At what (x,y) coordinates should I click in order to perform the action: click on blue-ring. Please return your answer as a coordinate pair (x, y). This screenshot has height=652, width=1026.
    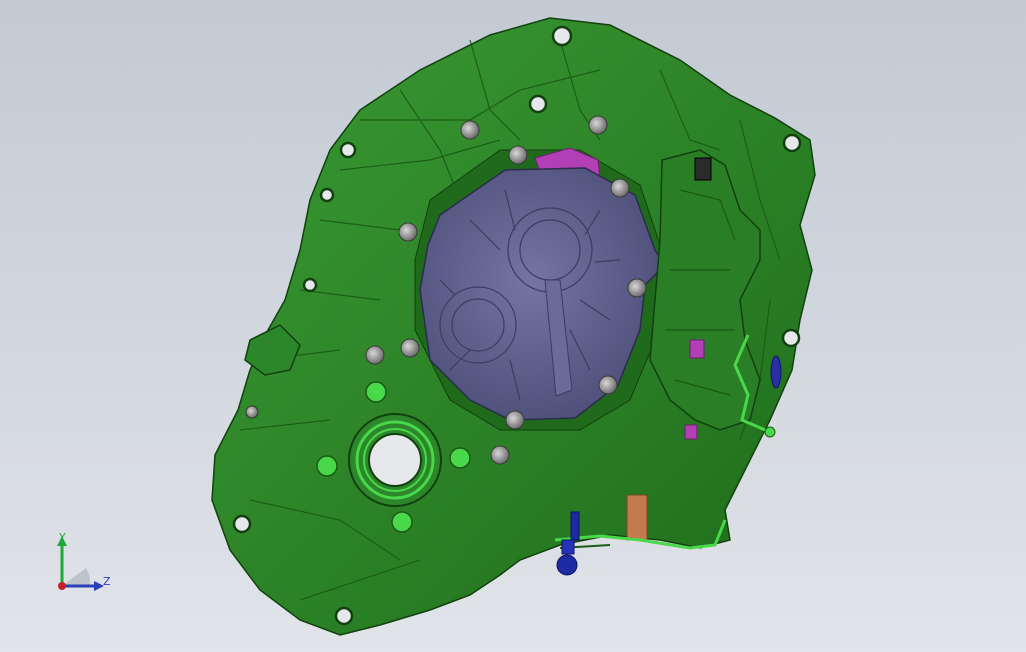
    Looking at the image, I should click on (776, 372).